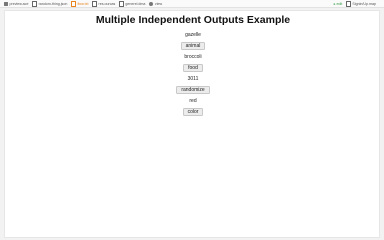  I want to click on tab-flow: flow.txt, so click(79, 4).